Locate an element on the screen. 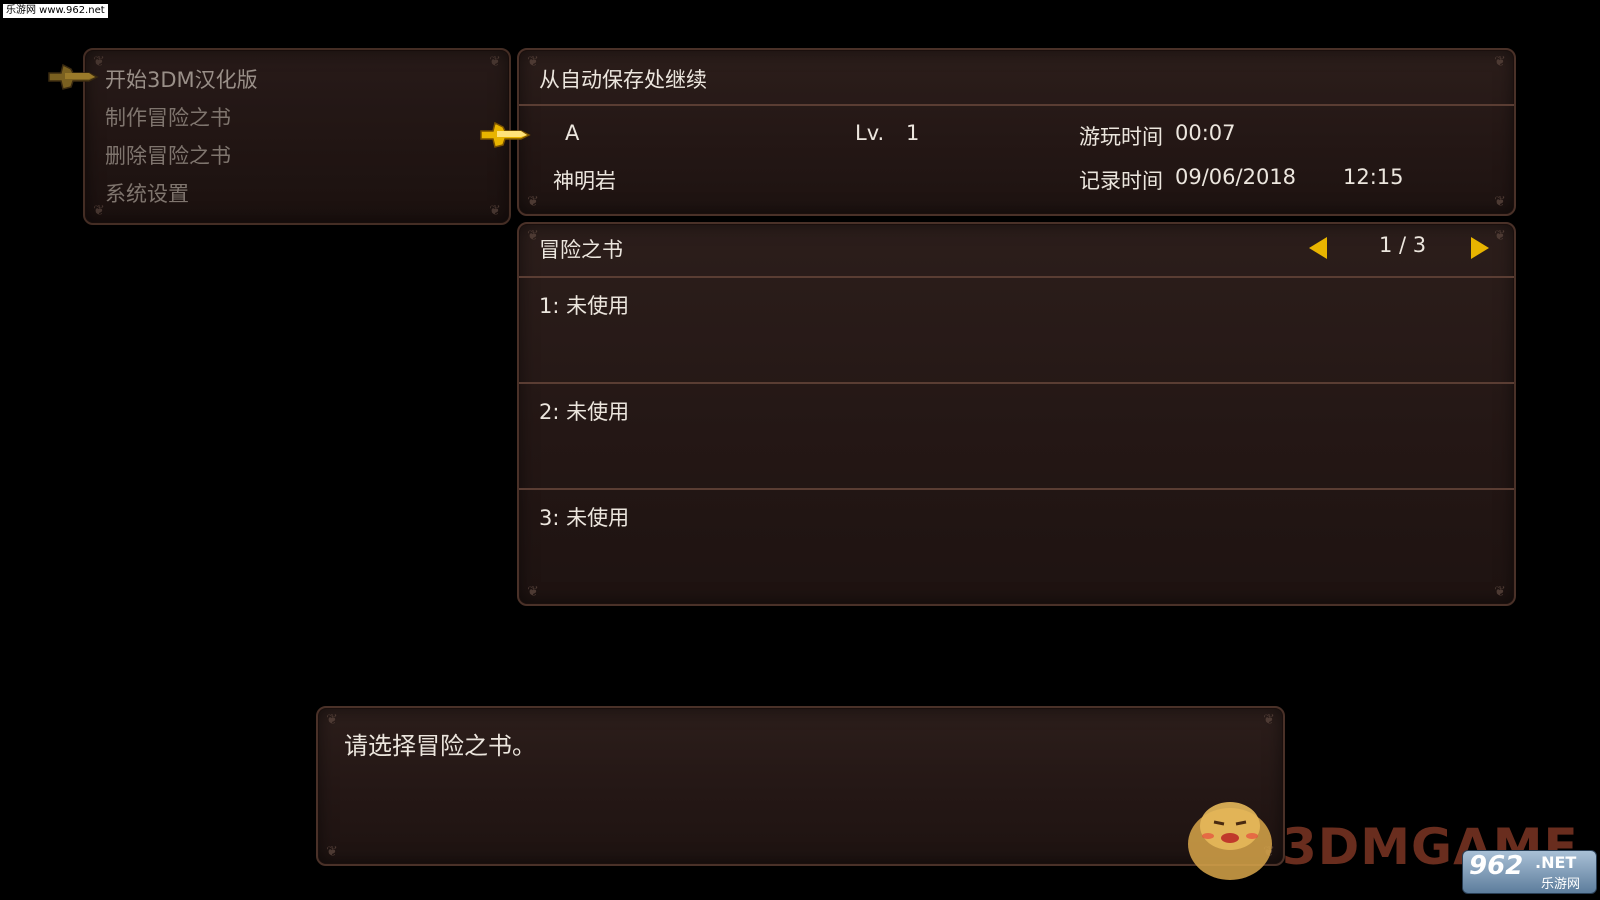 This screenshot has width=1600, height=900. menu-item-start: 开始3DM汉化版 is located at coordinates (181, 79).